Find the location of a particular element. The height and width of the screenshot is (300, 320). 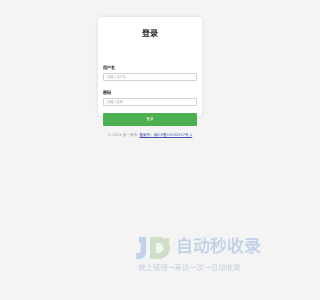

login-card: 登录 用户名 密码 登录 is located at coordinates (150, 71).